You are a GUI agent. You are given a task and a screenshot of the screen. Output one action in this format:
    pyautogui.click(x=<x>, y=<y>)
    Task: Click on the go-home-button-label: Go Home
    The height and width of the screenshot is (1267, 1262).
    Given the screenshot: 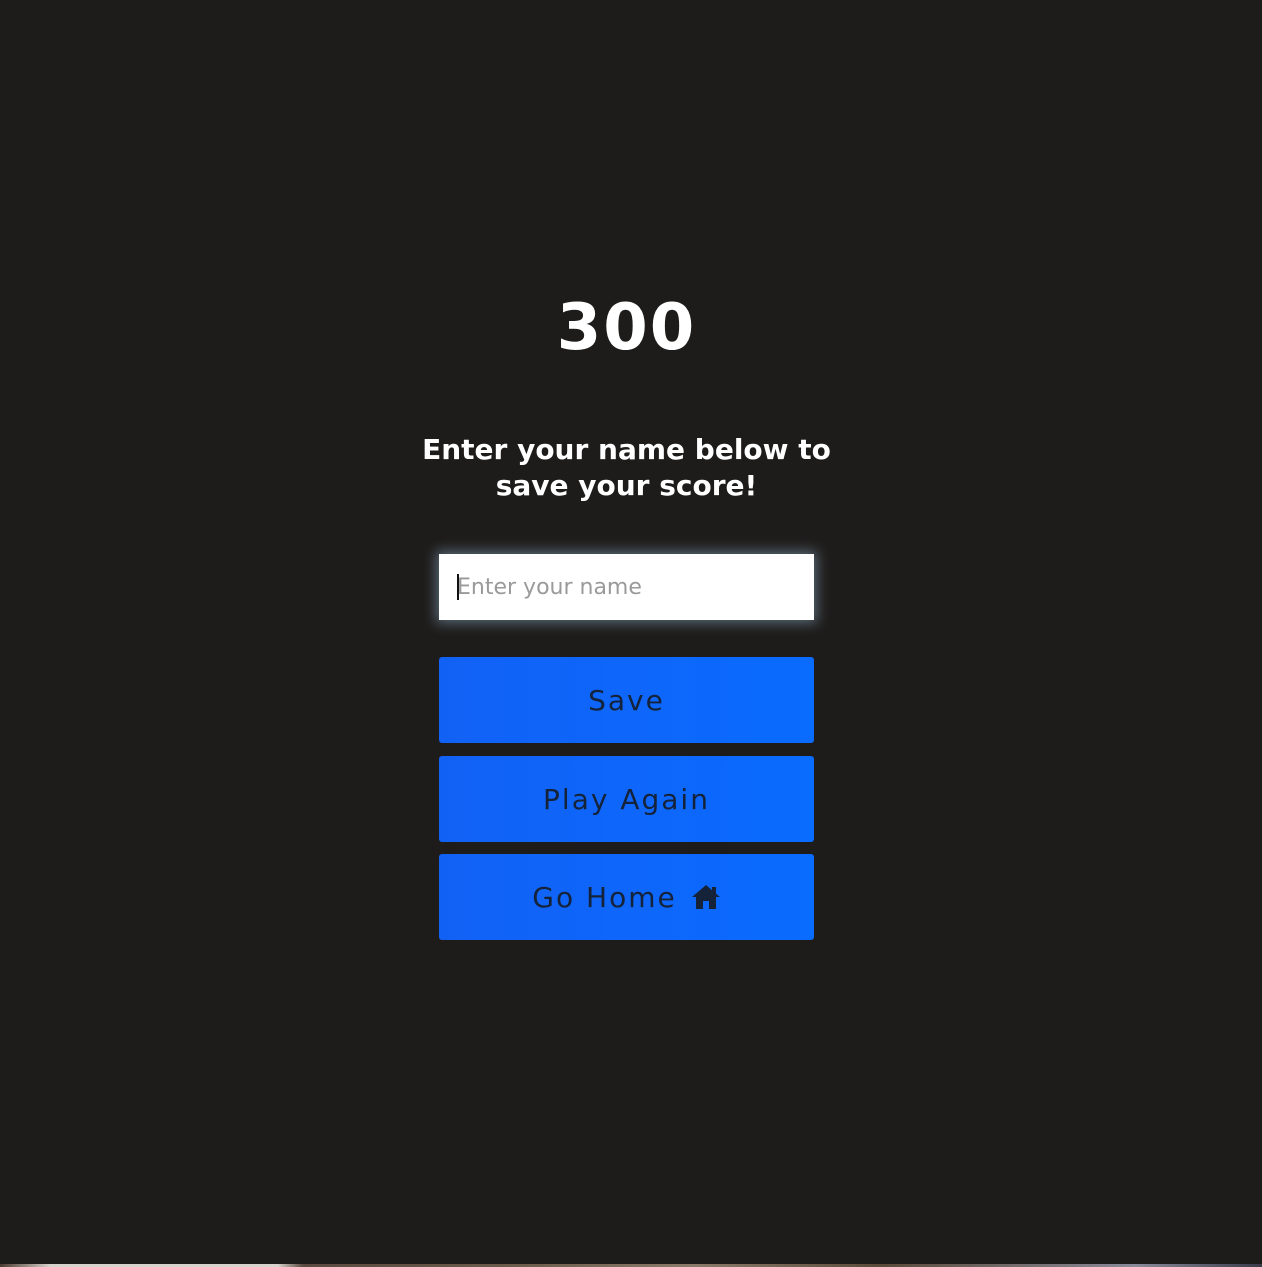 What is the action you would take?
    pyautogui.click(x=604, y=897)
    